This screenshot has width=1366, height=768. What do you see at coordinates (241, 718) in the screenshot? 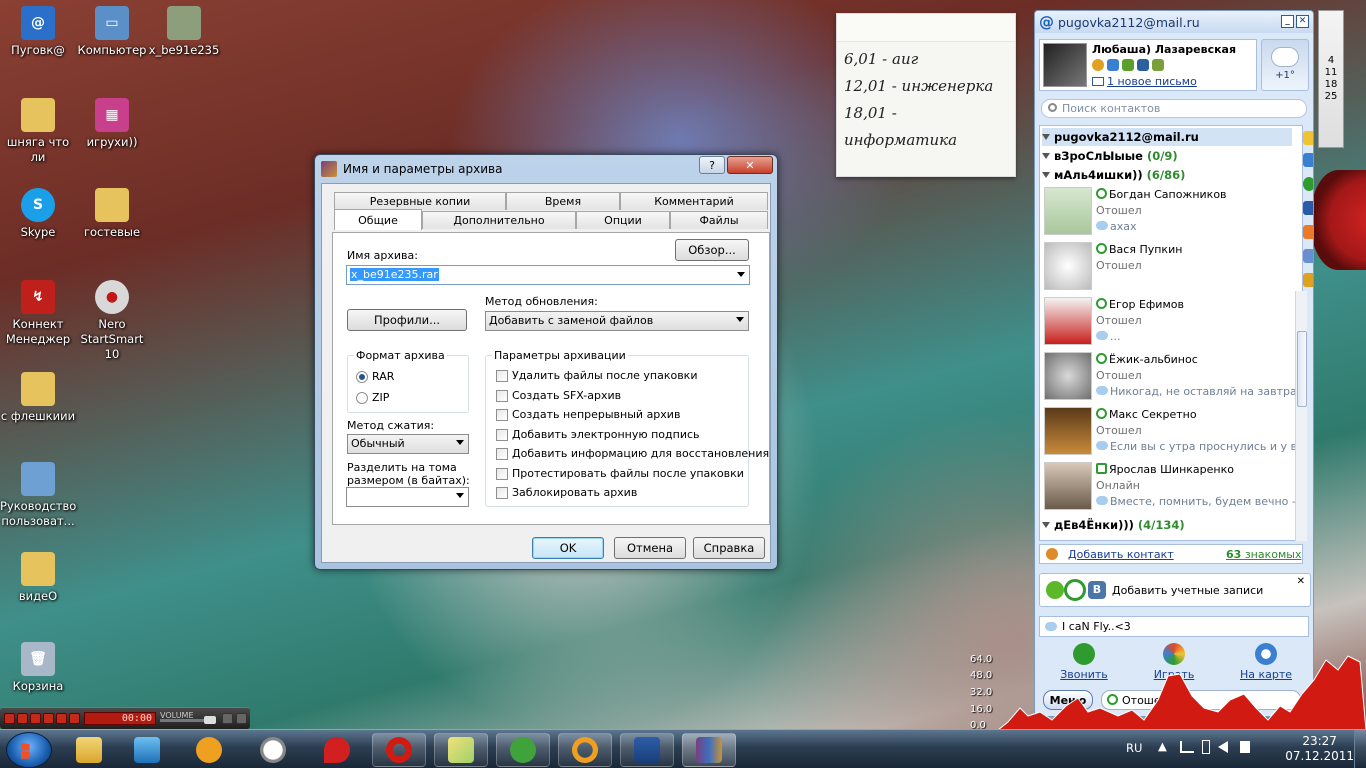
I see `close-icon` at bounding box center [241, 718].